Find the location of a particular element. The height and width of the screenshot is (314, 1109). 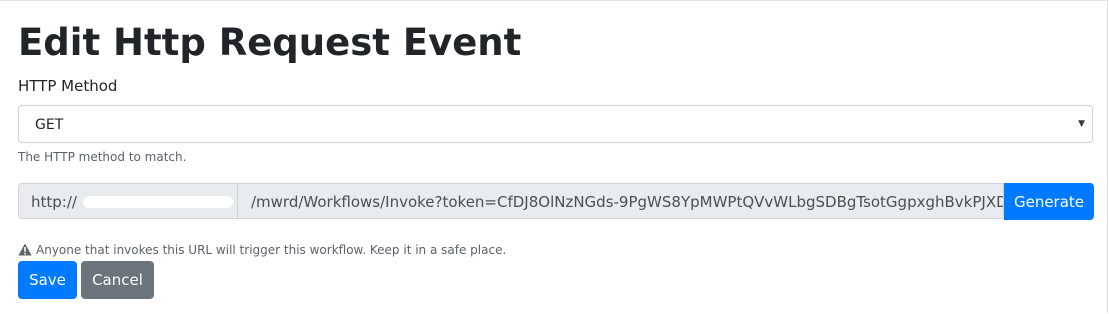

warning-triangle-icon is located at coordinates (25, 249).